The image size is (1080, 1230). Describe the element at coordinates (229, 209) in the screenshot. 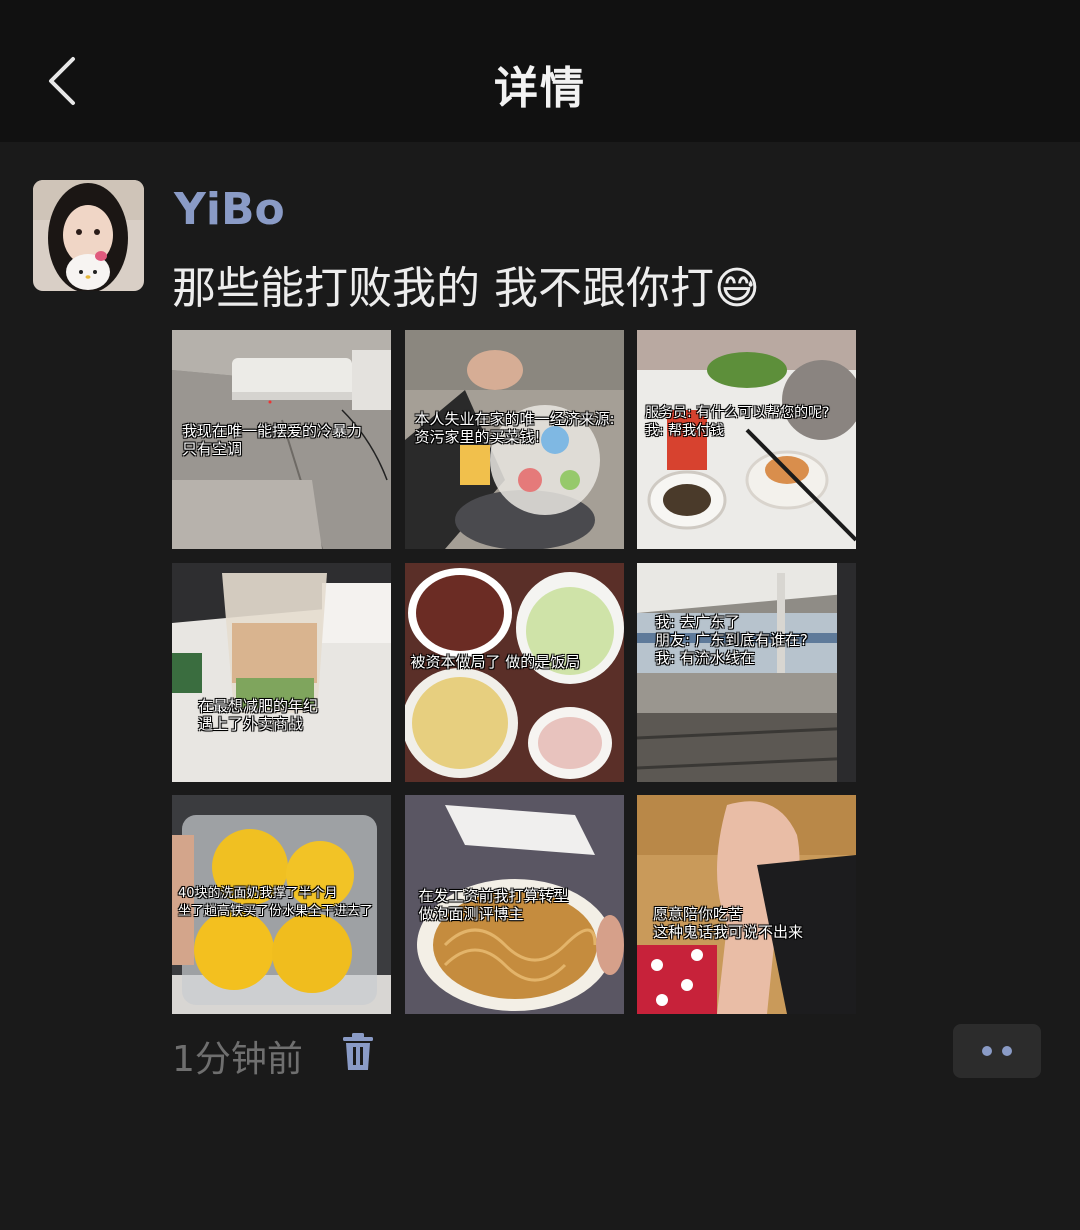

I see `post-author-name: YiBo` at that location.